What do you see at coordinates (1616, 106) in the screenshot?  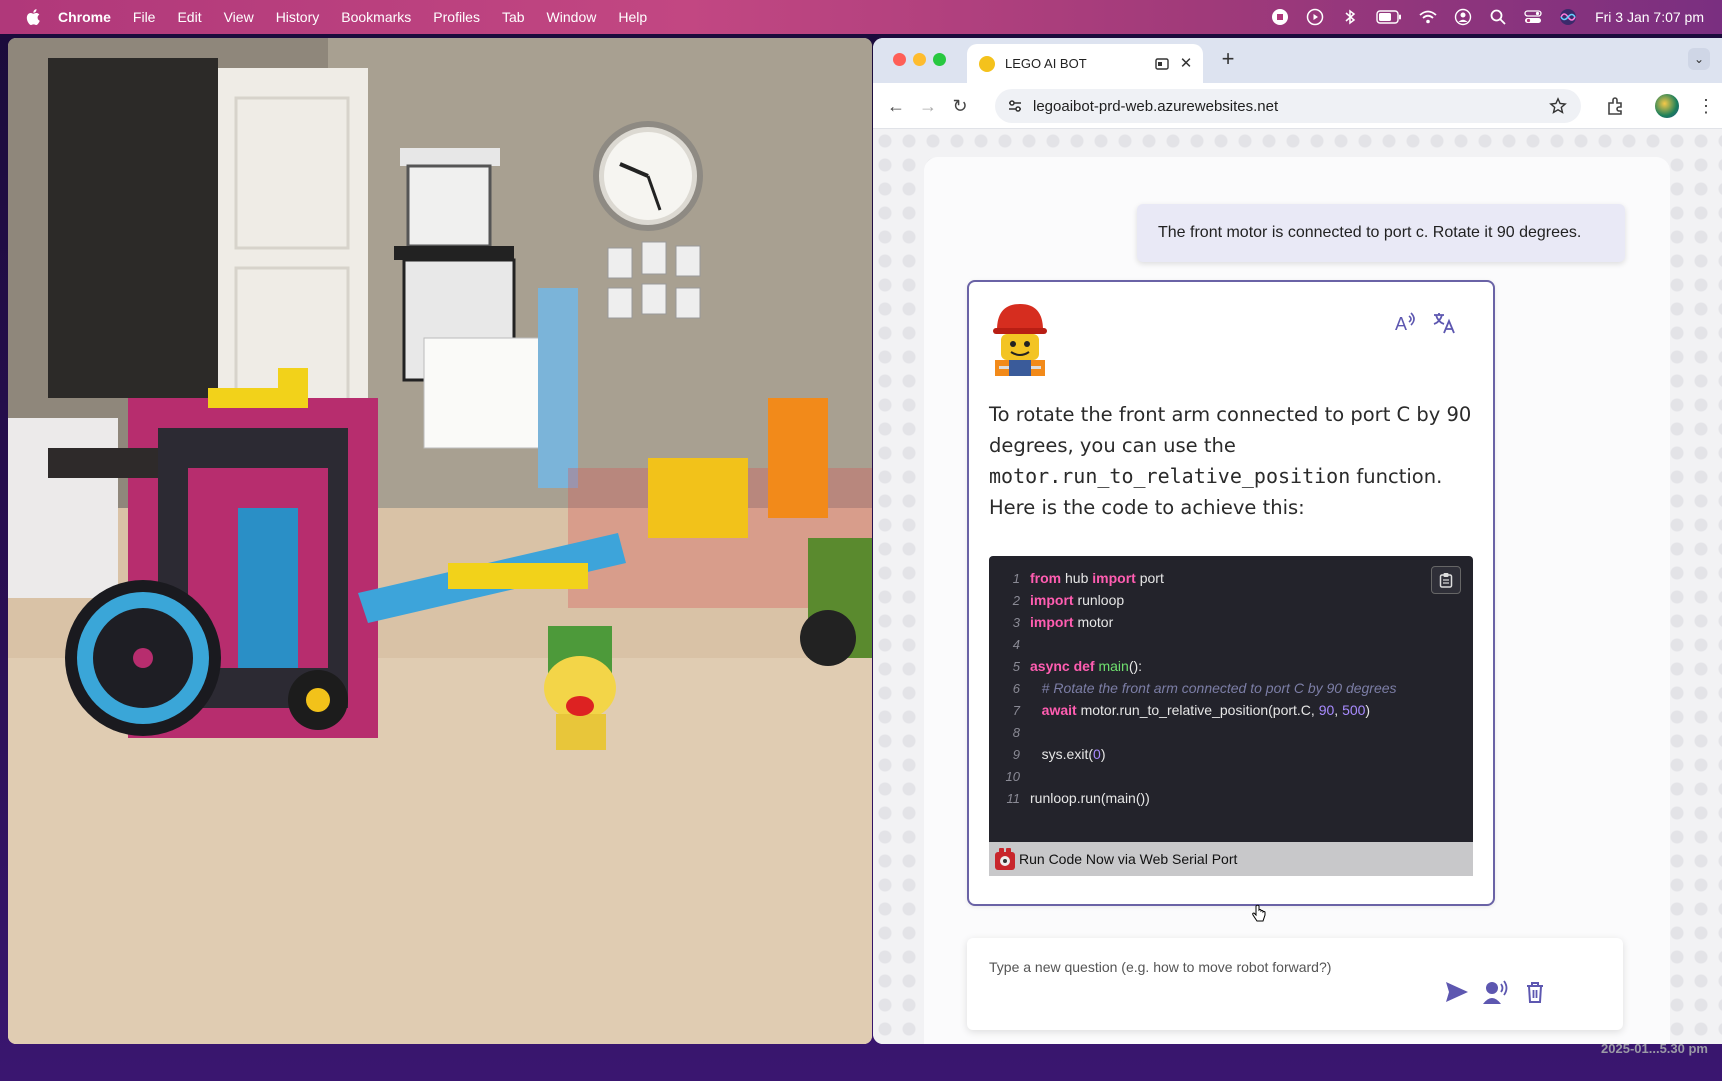 I see `extensions-puzzle-icon` at bounding box center [1616, 106].